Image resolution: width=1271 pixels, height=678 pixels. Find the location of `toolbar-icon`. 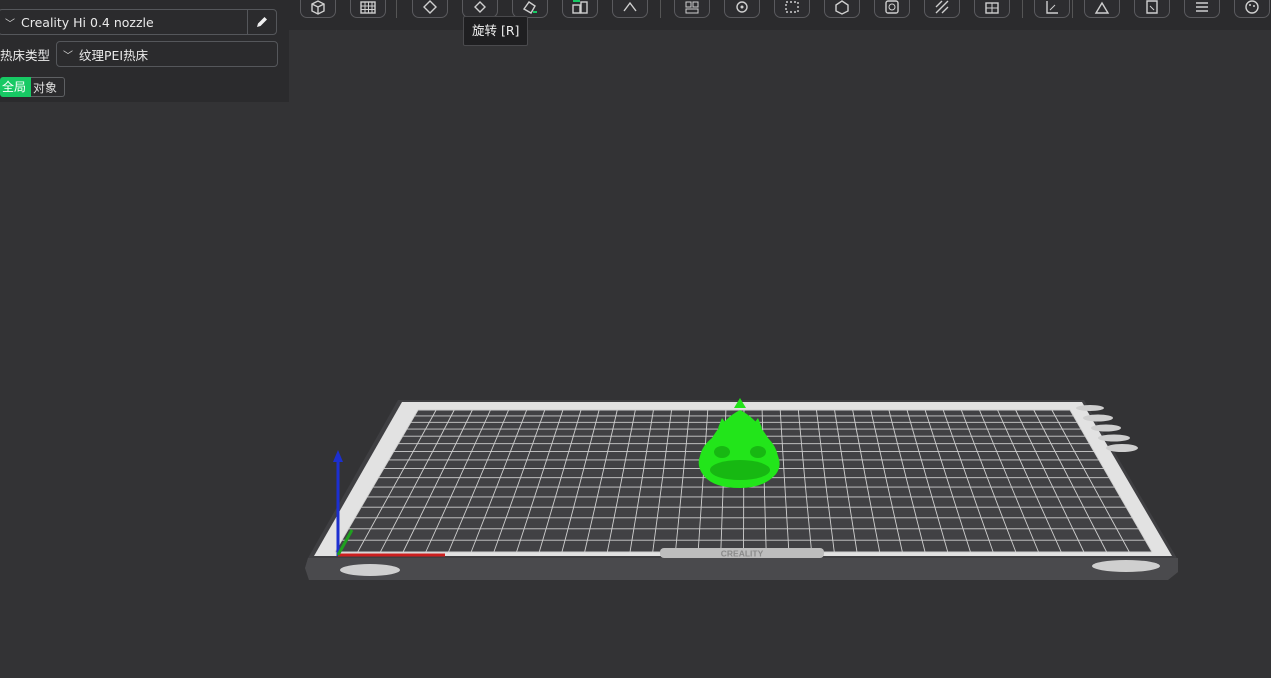

toolbar-icon is located at coordinates (1252, 7).